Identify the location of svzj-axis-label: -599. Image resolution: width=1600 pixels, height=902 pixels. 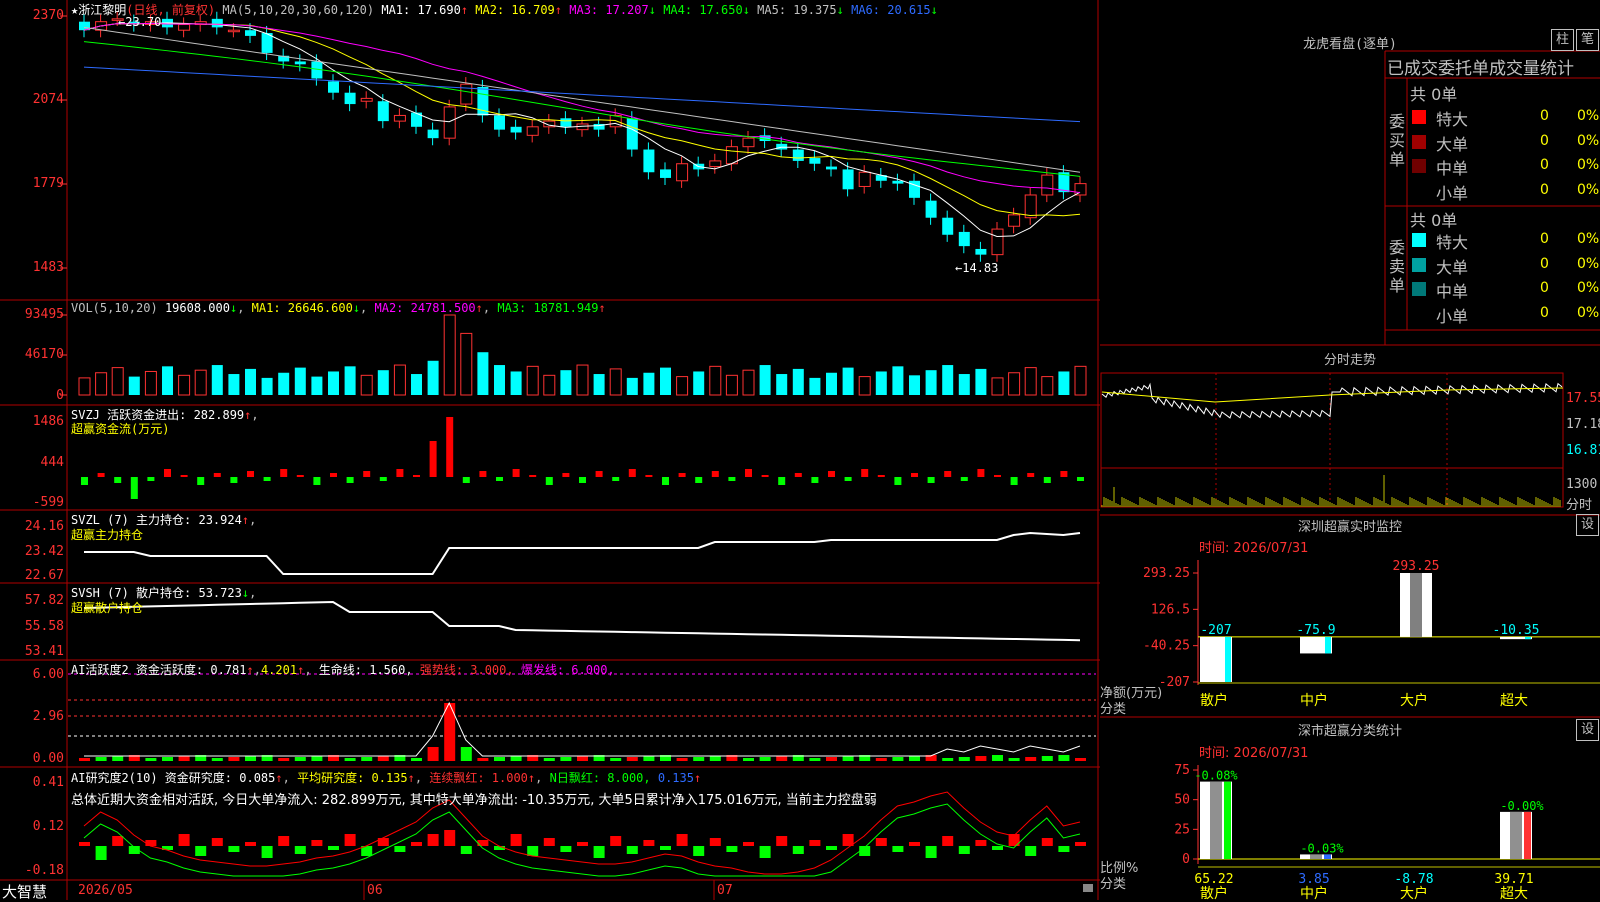
(48, 502).